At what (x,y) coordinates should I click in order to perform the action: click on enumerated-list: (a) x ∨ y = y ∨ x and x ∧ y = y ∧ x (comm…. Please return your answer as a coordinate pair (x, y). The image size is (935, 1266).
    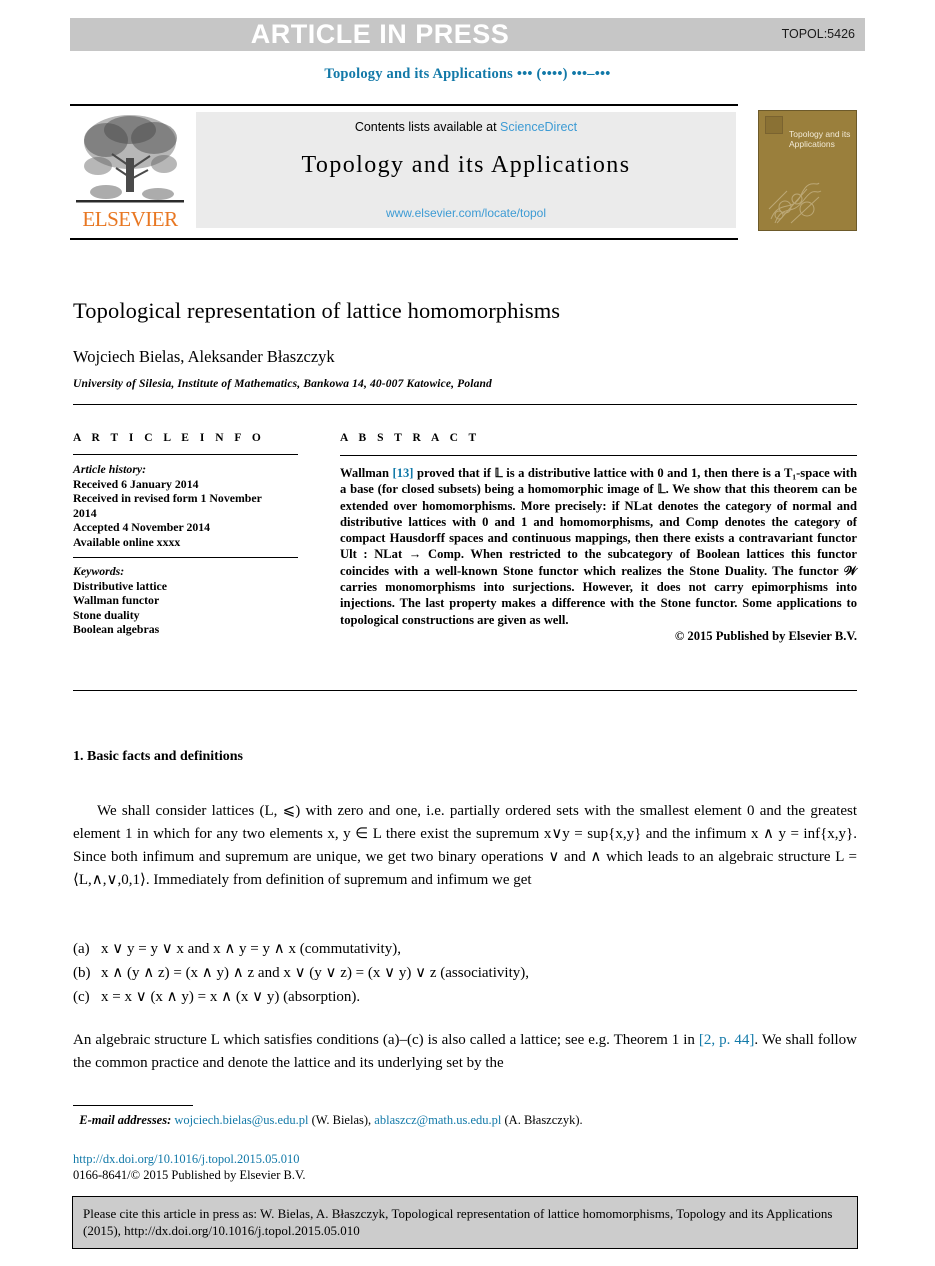
    Looking at the image, I should click on (465, 973).